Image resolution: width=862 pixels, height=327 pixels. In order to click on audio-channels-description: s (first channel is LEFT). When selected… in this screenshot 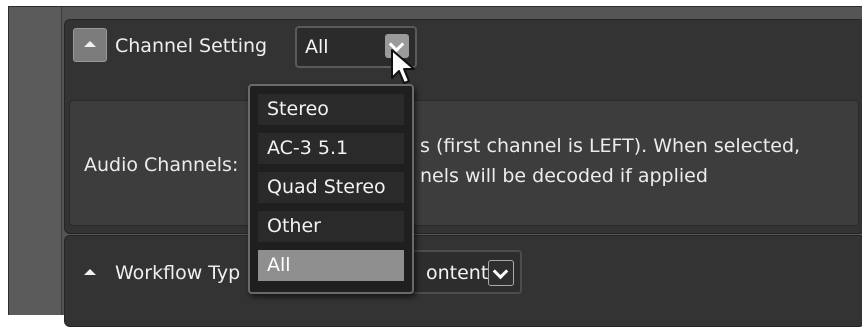, I will do `click(610, 161)`.